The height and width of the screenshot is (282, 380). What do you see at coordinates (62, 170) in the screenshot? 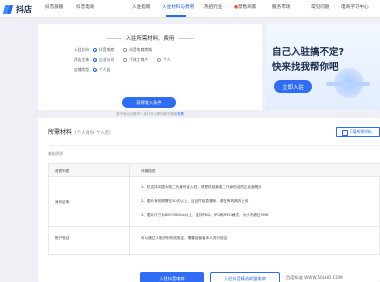
I see `column-header-name: 资质列表` at bounding box center [62, 170].